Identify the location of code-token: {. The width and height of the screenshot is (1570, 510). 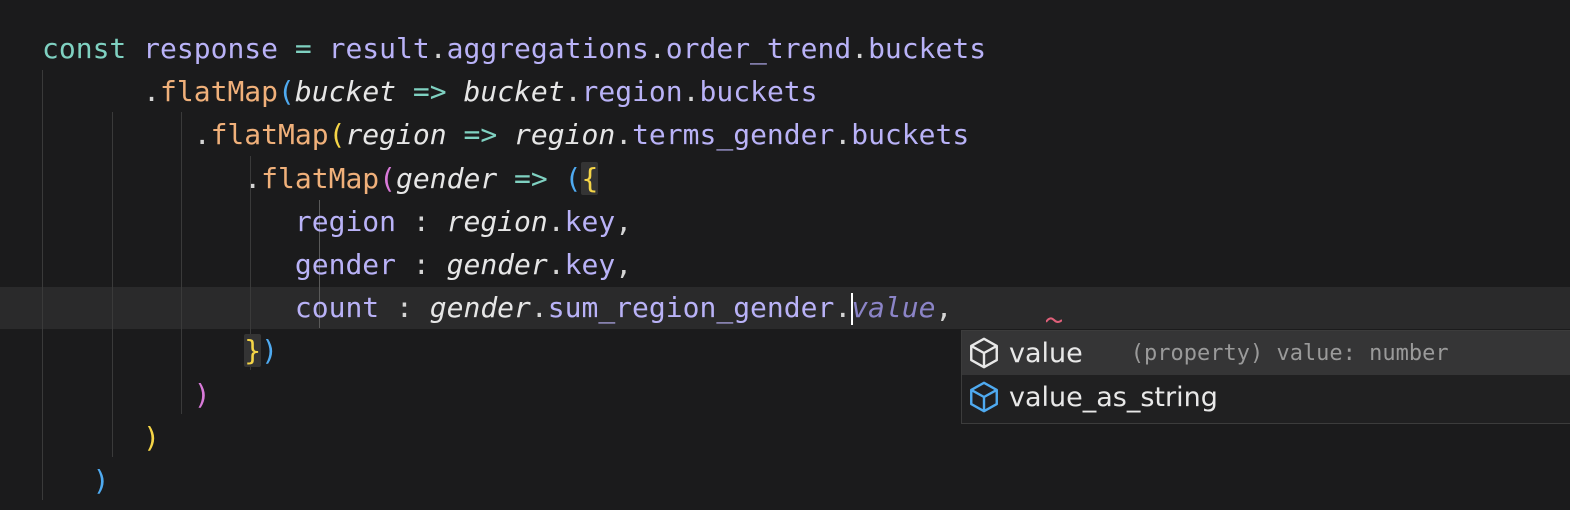
(590, 178).